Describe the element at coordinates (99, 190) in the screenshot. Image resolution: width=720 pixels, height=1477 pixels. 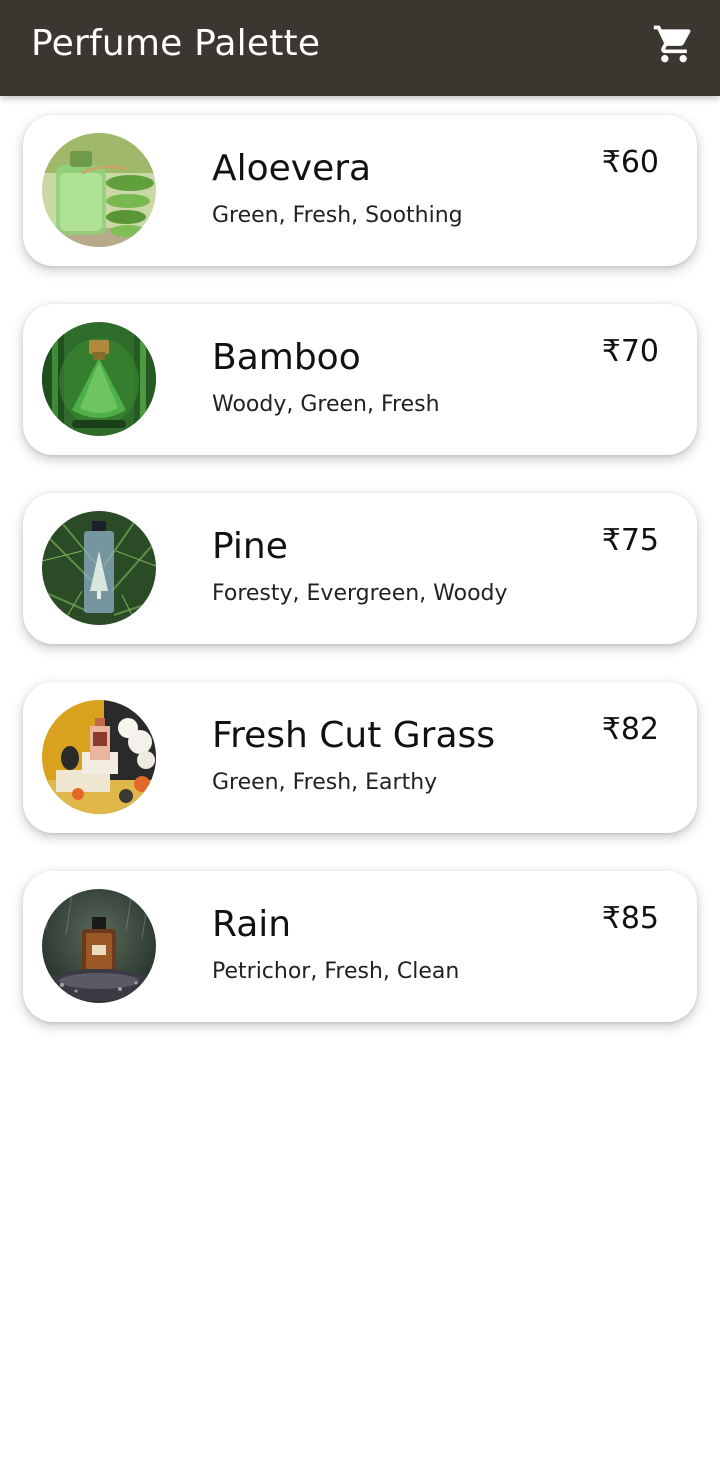
I see `aloevera-perfume-photo` at that location.